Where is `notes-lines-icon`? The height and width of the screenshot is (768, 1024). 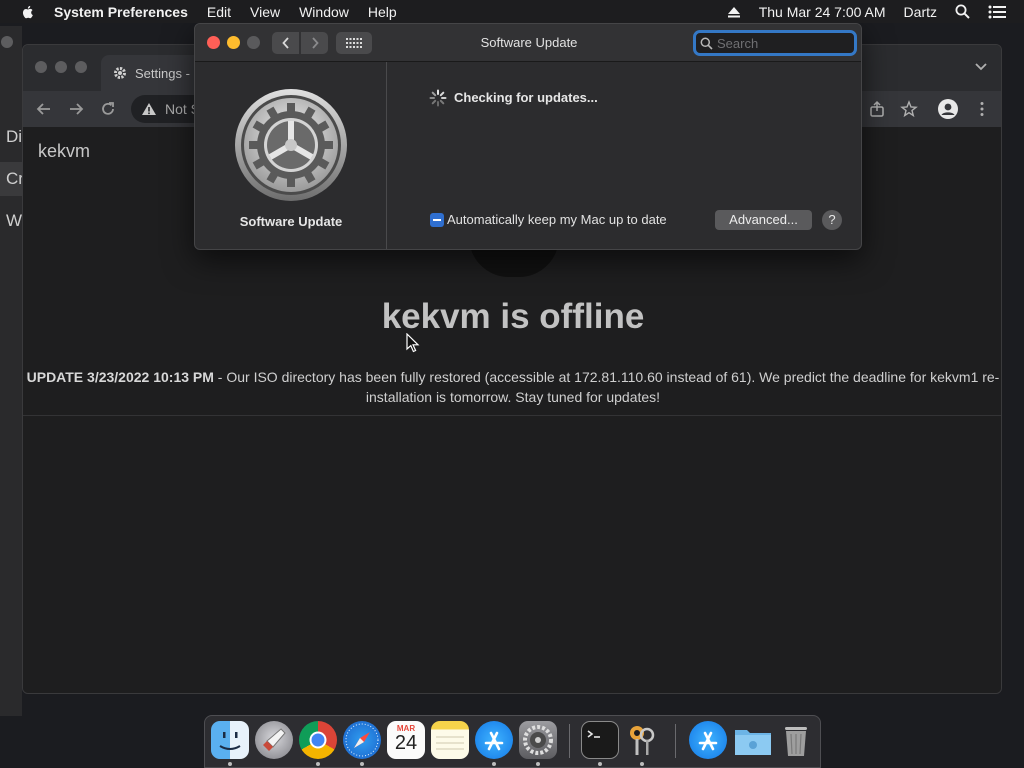 notes-lines-icon is located at coordinates (450, 743).